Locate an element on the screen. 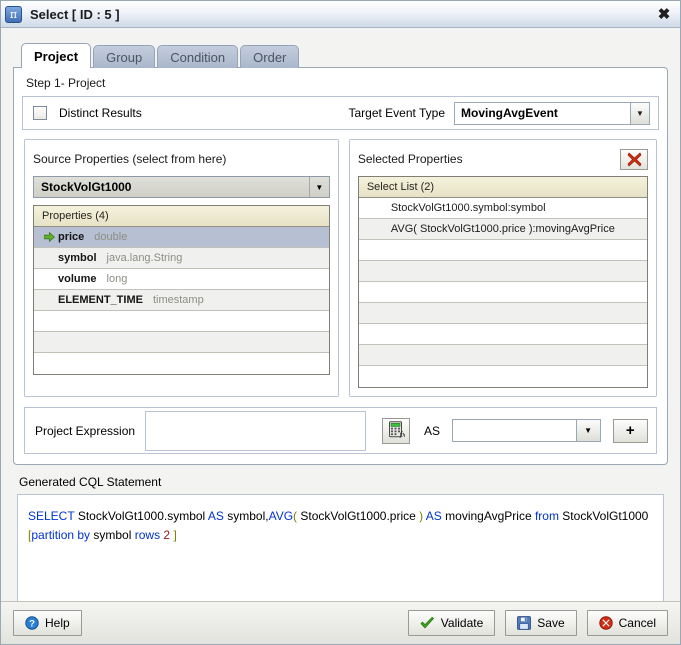  calculator-icon: fx is located at coordinates (397, 430).